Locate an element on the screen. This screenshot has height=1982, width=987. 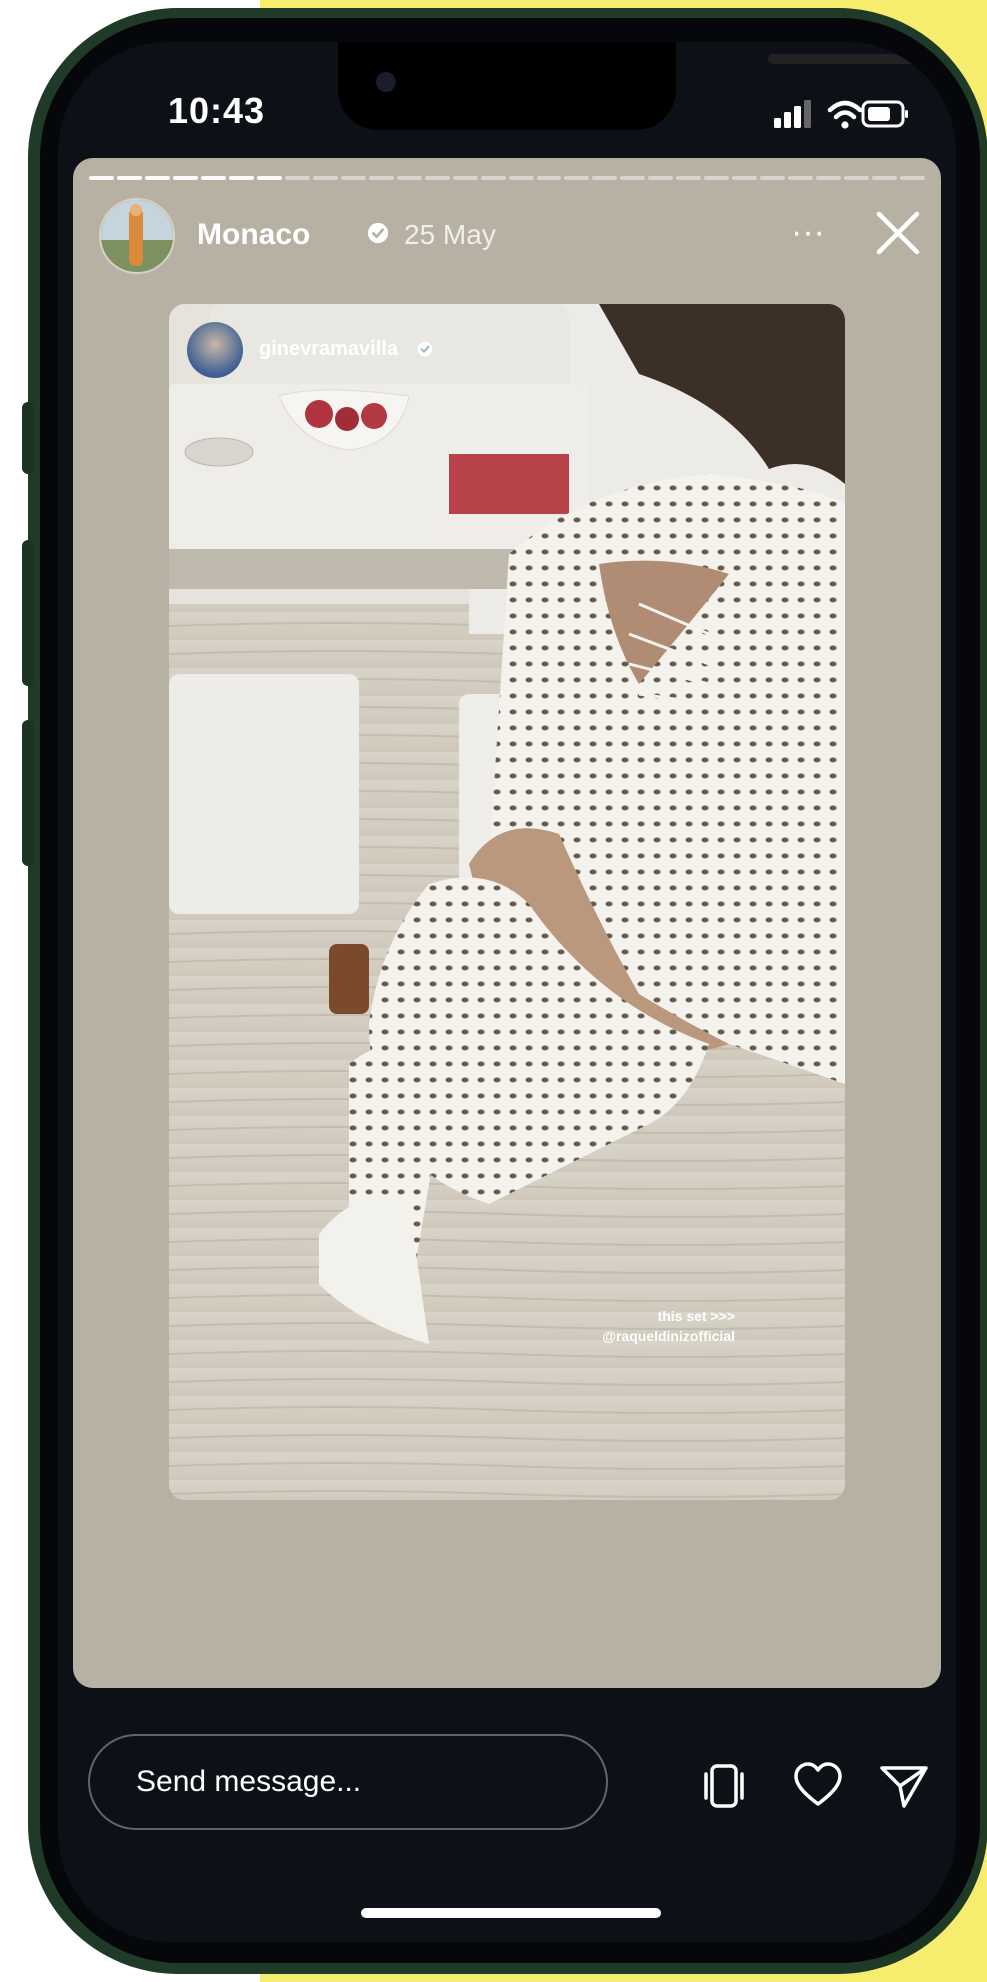
battery-icon is located at coordinates (884, 114).